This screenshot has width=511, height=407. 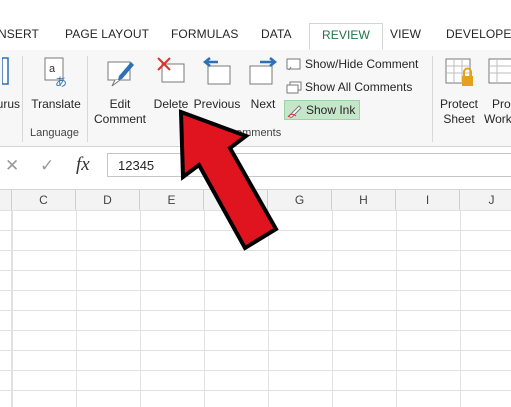 What do you see at coordinates (47, 166) in the screenshot?
I see `enter-icon: ✓` at bounding box center [47, 166].